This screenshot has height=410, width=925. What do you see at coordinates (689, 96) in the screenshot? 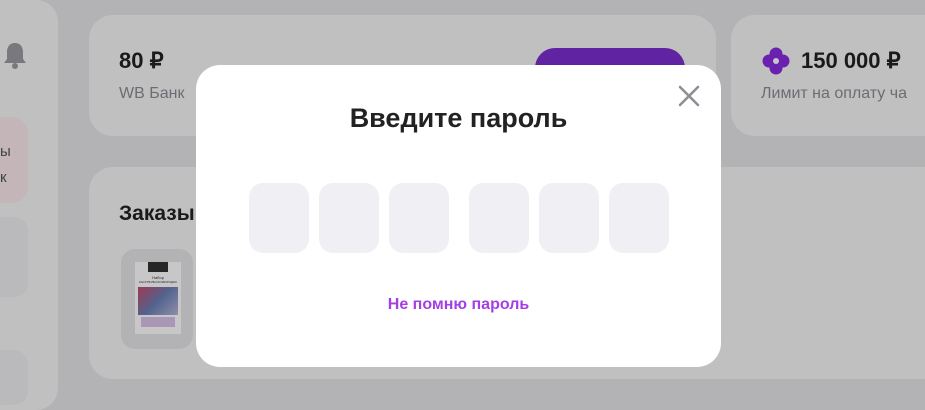
I see `close-icon` at bounding box center [689, 96].